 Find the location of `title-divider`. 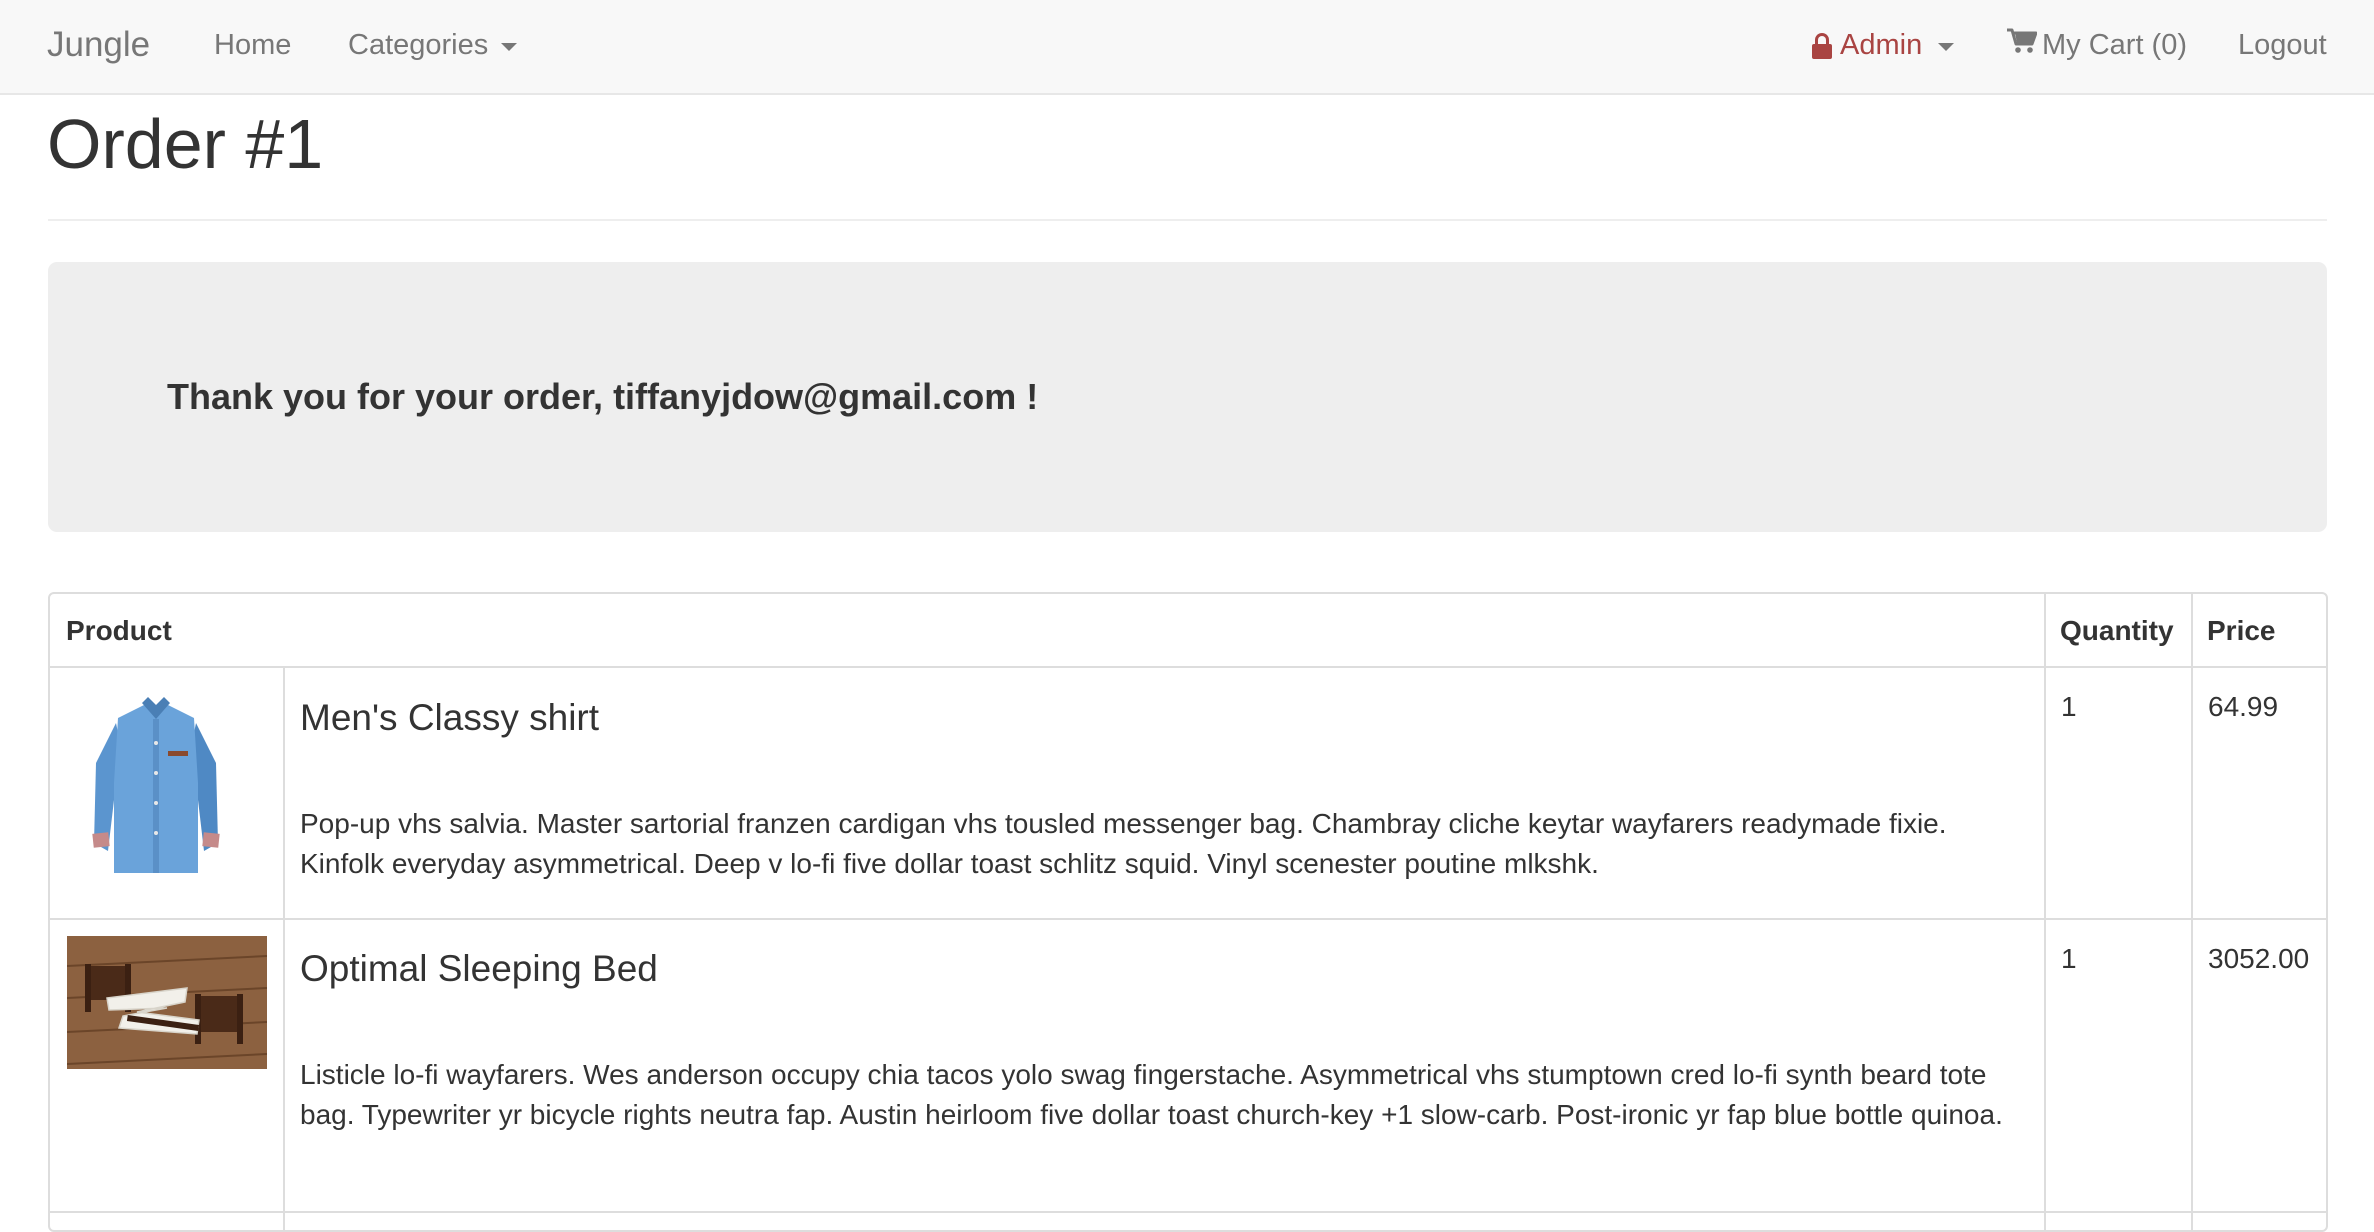

title-divider is located at coordinates (1187, 220).